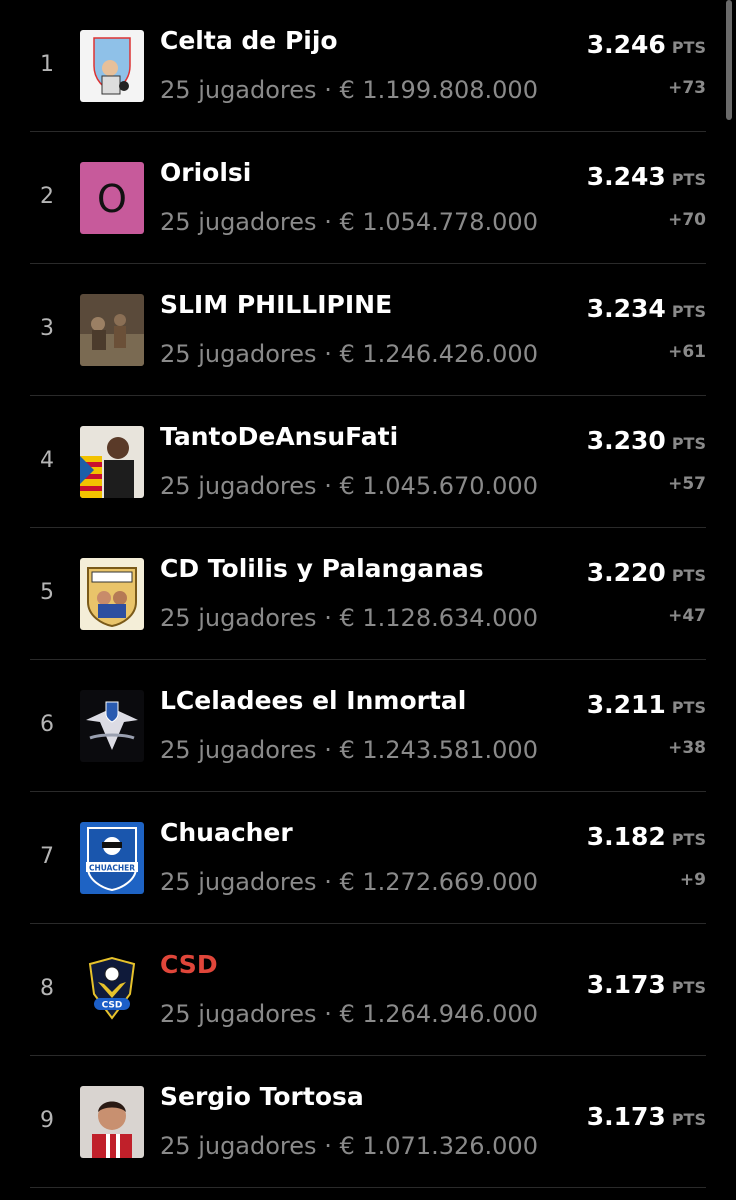 The width and height of the screenshot is (736, 1200). I want to click on rank-number: 4, so click(47, 460).